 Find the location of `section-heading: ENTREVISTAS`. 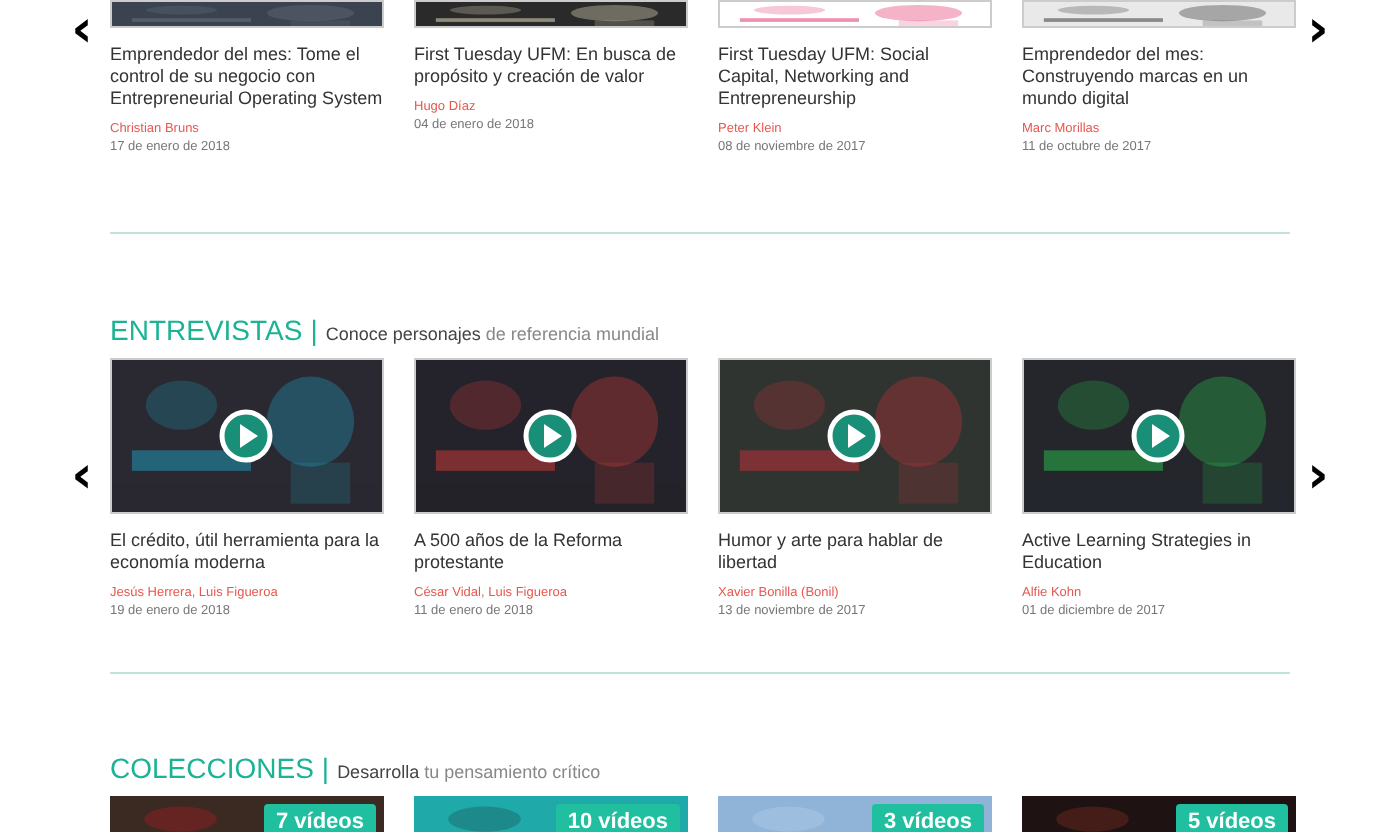

section-heading: ENTREVISTAS is located at coordinates (206, 331).